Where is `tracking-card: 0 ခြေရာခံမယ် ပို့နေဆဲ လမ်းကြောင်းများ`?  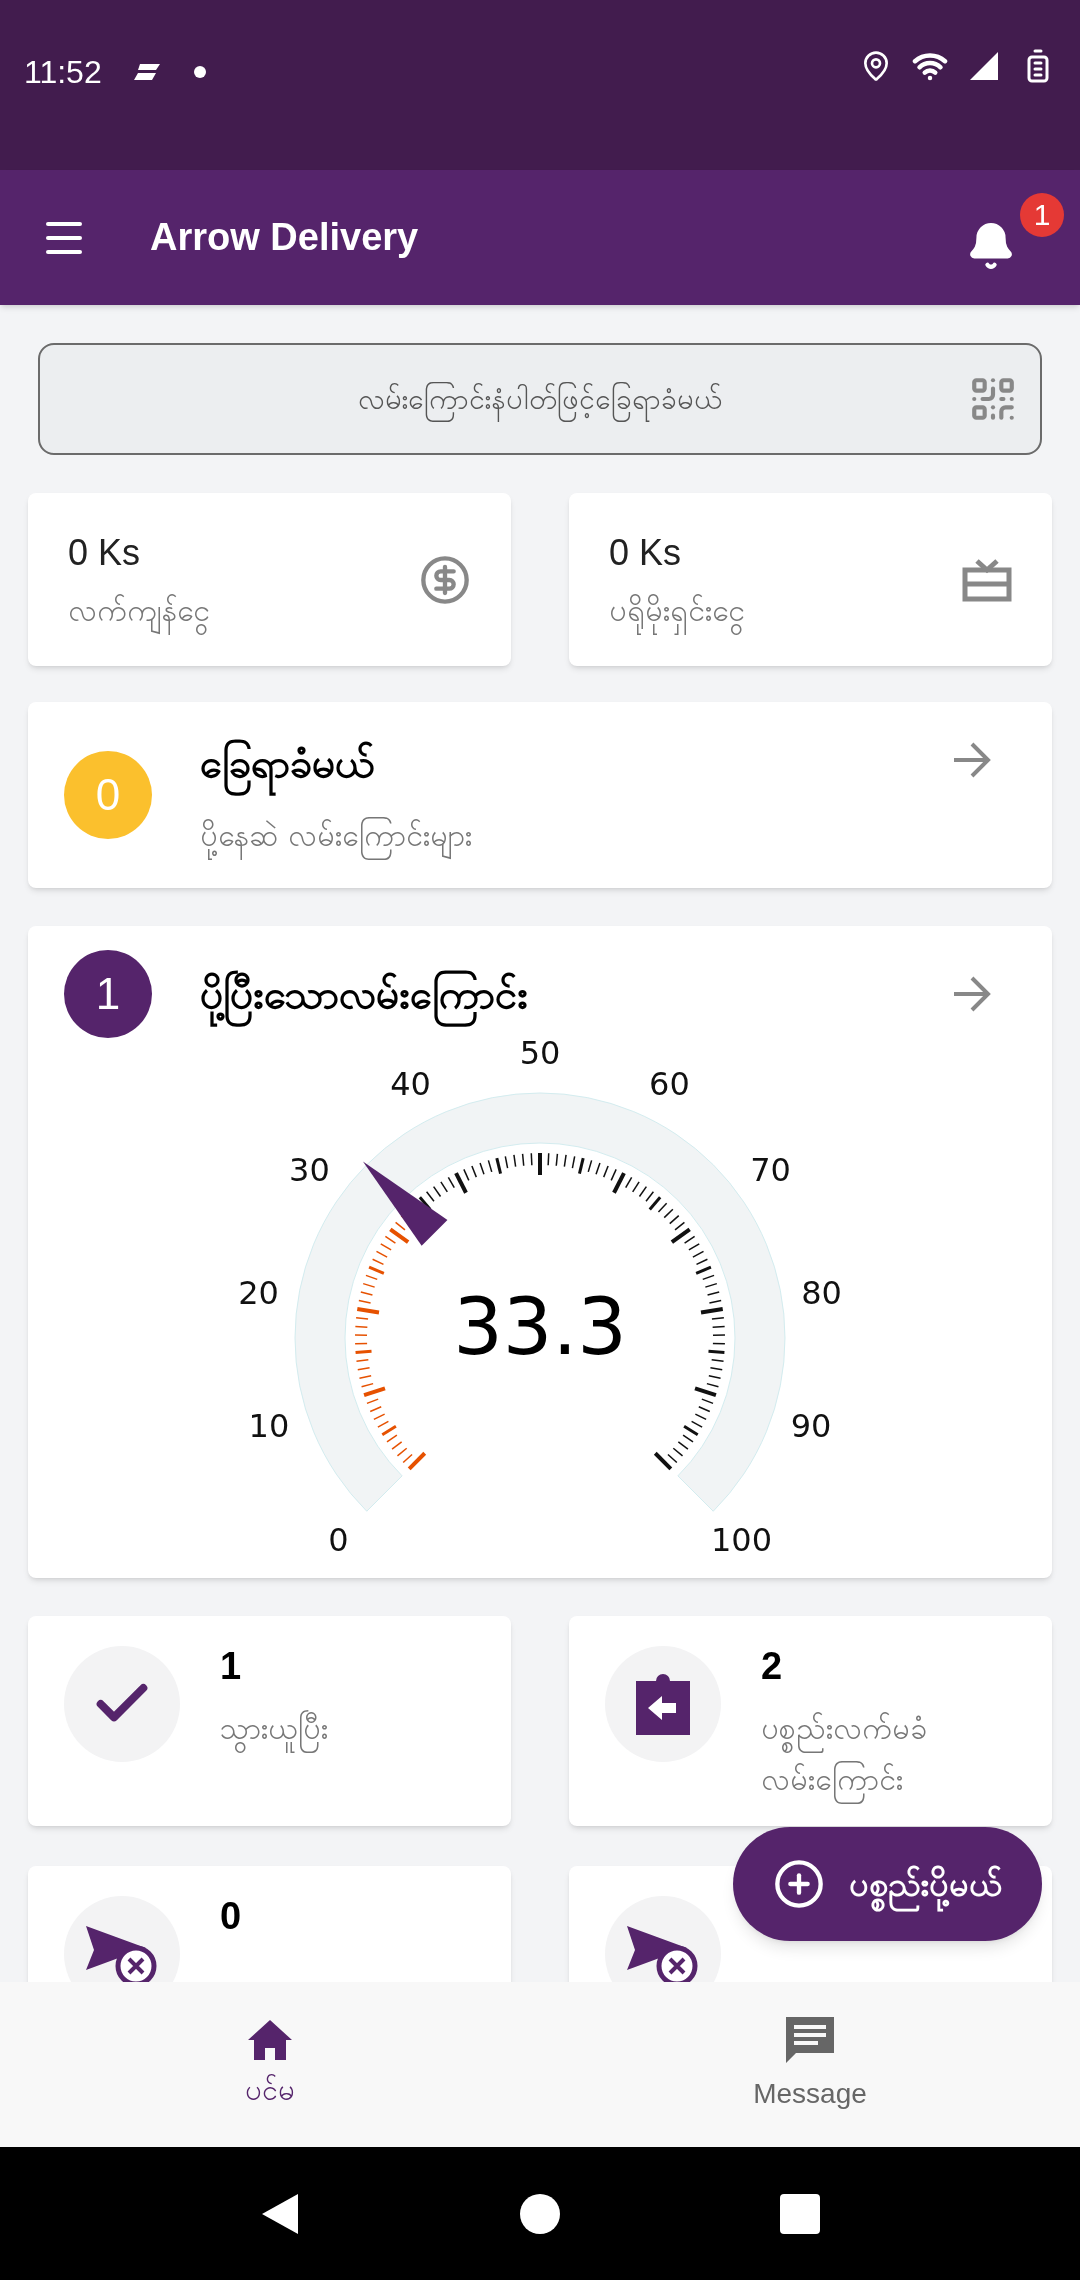 tracking-card: 0 ခြေရာခံမယ် ပို့နေဆဲ လမ်းကြောင်းများ is located at coordinates (540, 795).